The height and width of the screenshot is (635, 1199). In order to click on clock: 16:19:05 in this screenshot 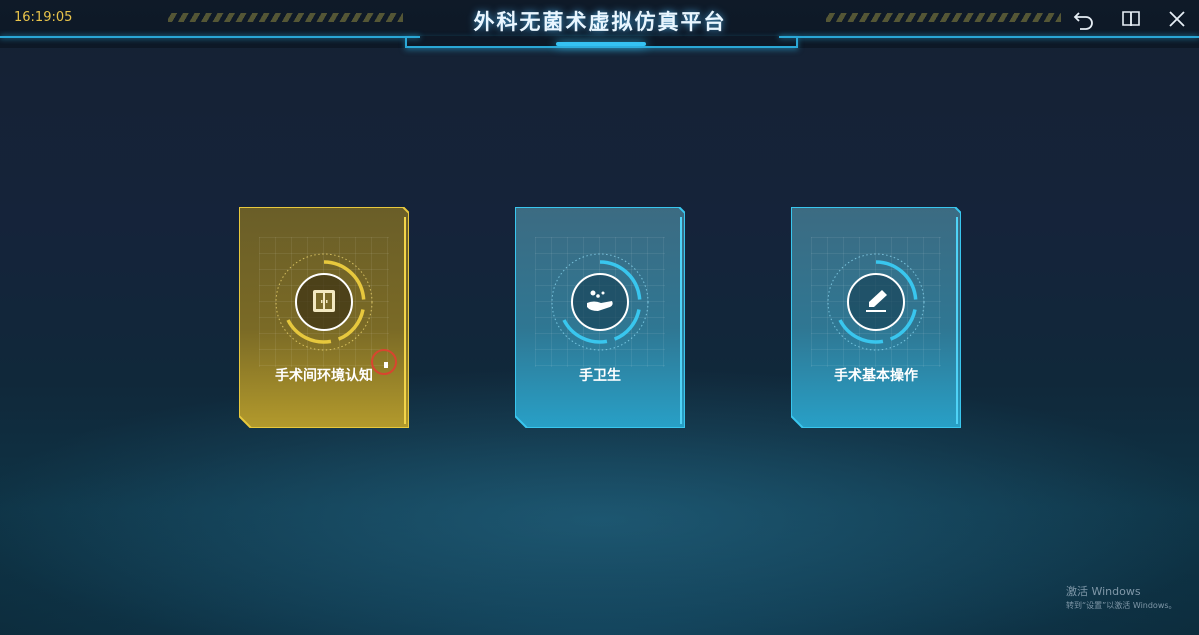, I will do `click(43, 17)`.